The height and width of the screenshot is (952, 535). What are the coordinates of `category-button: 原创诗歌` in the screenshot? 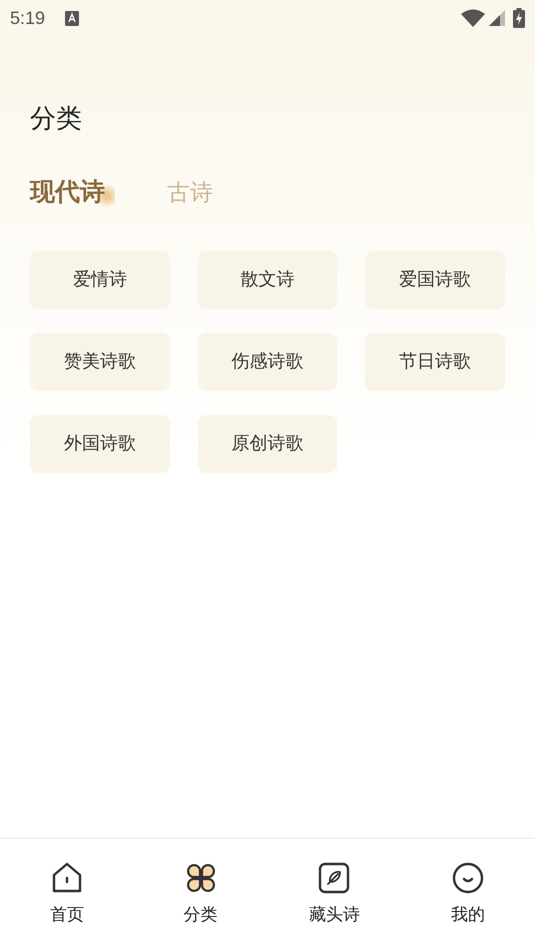 It's located at (268, 443).